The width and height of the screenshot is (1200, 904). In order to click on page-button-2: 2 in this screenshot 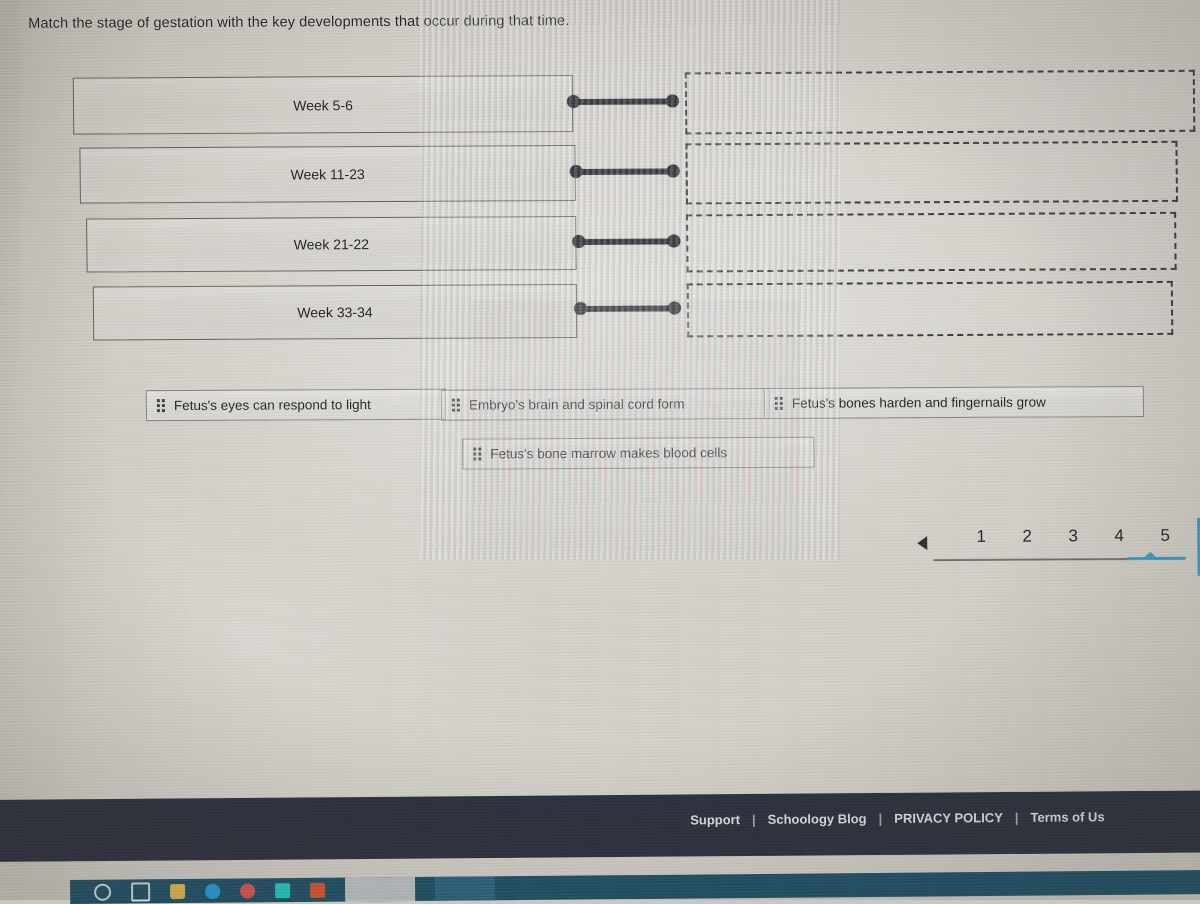, I will do `click(1027, 537)`.